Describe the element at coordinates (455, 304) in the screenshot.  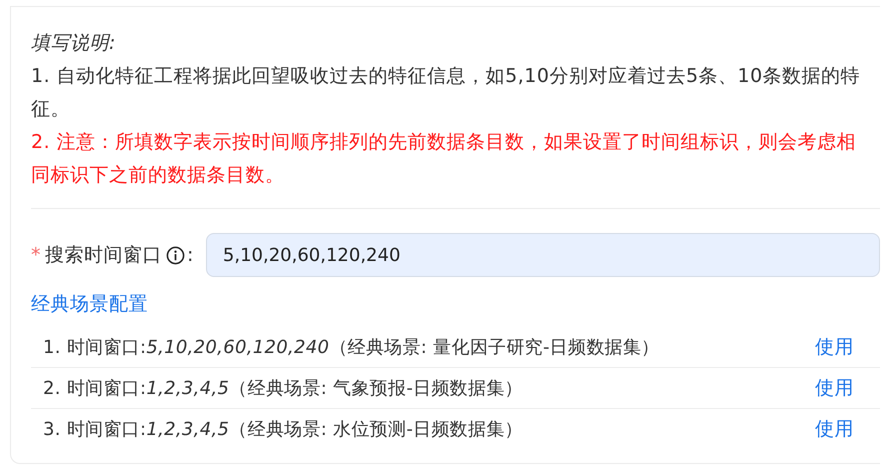
I see `presets-link: 经典场景配置` at that location.